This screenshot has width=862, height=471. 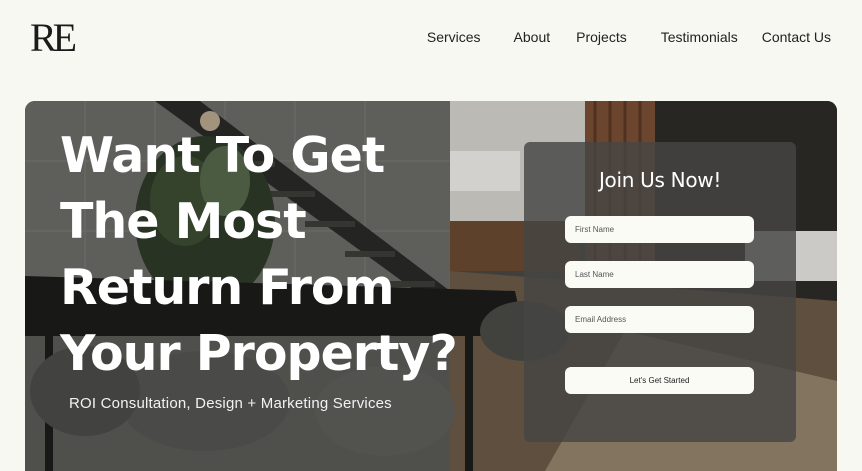 I want to click on first-name-field, so click(x=659, y=229).